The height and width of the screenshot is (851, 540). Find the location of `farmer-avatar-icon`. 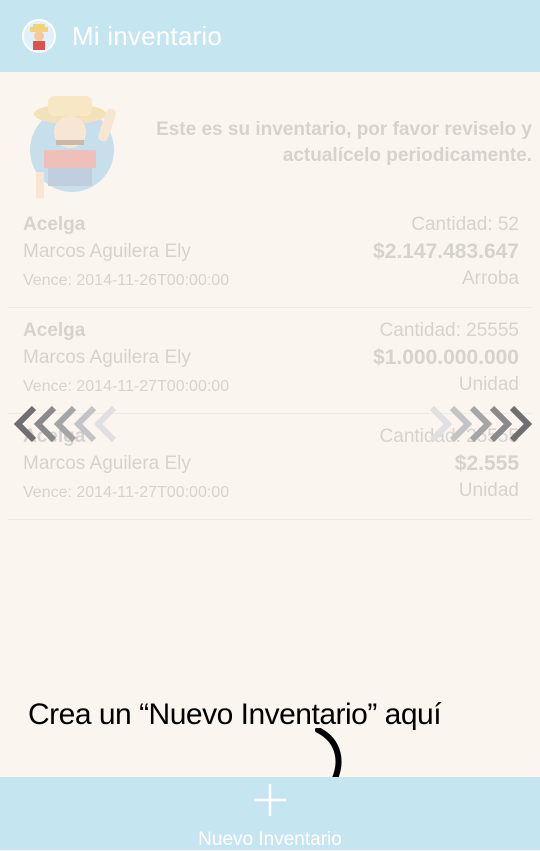

farmer-avatar-icon is located at coordinates (39, 36).